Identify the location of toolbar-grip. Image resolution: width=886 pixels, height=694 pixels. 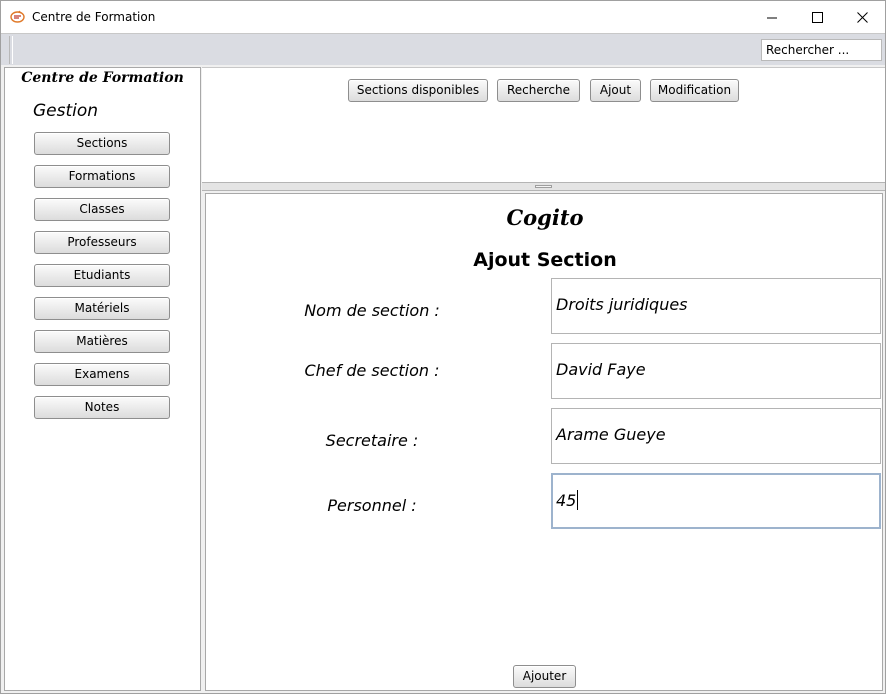
(11, 50).